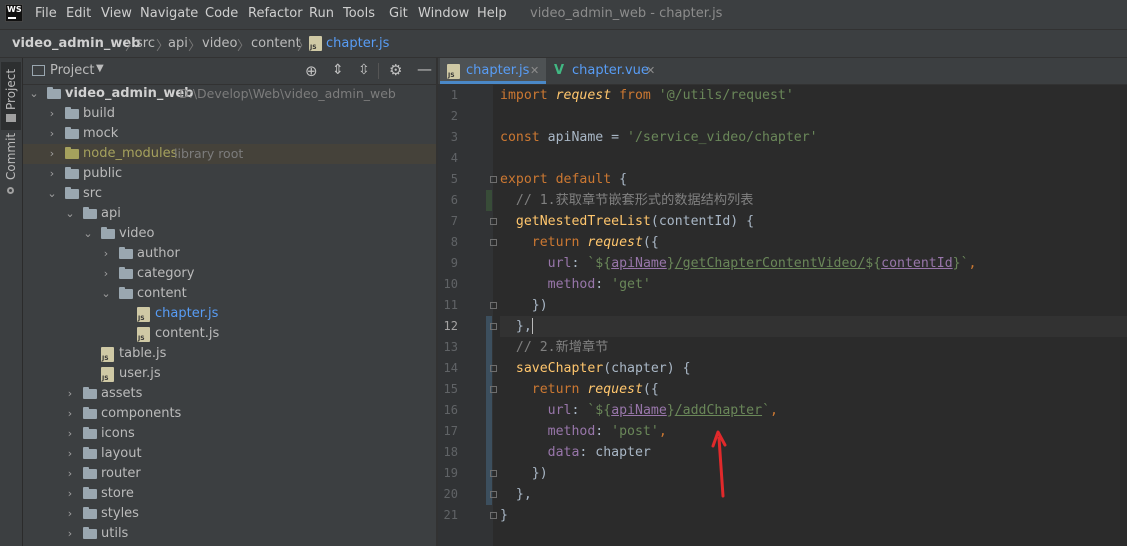 The image size is (1127, 546). Describe the element at coordinates (209, 153) in the screenshot. I see `library-root-note: library root` at that location.